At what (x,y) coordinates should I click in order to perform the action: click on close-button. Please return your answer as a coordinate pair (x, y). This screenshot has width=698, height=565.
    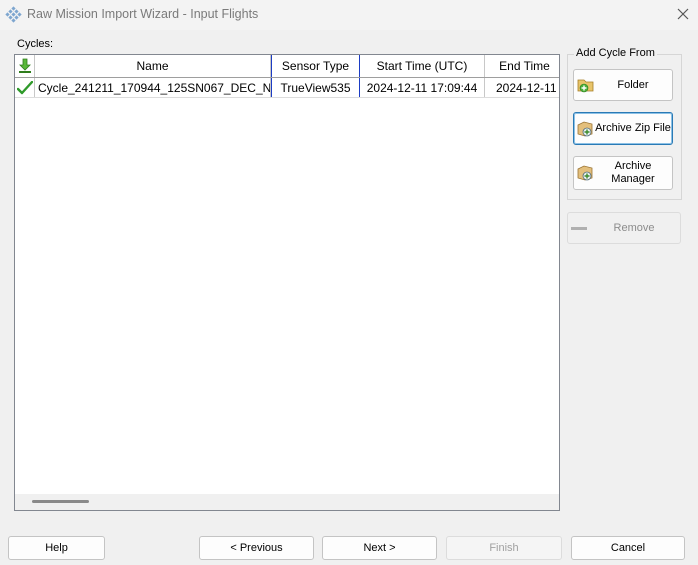
    Looking at the image, I should click on (683, 15).